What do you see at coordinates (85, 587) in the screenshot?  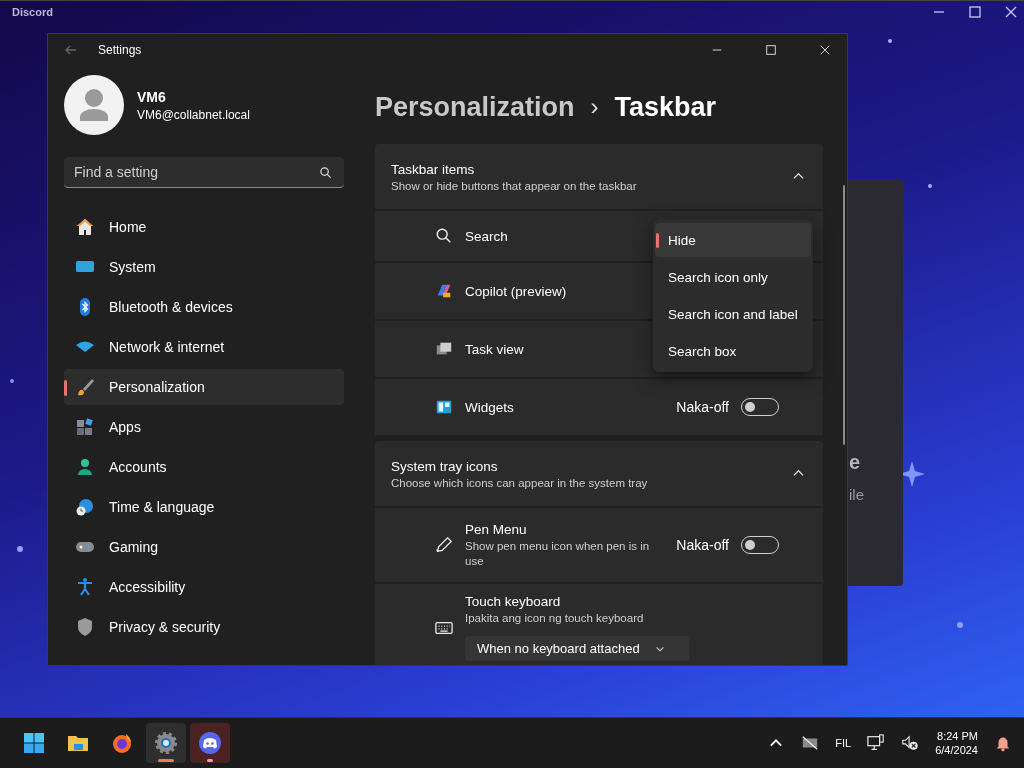 I see `accessibility-icon` at bounding box center [85, 587].